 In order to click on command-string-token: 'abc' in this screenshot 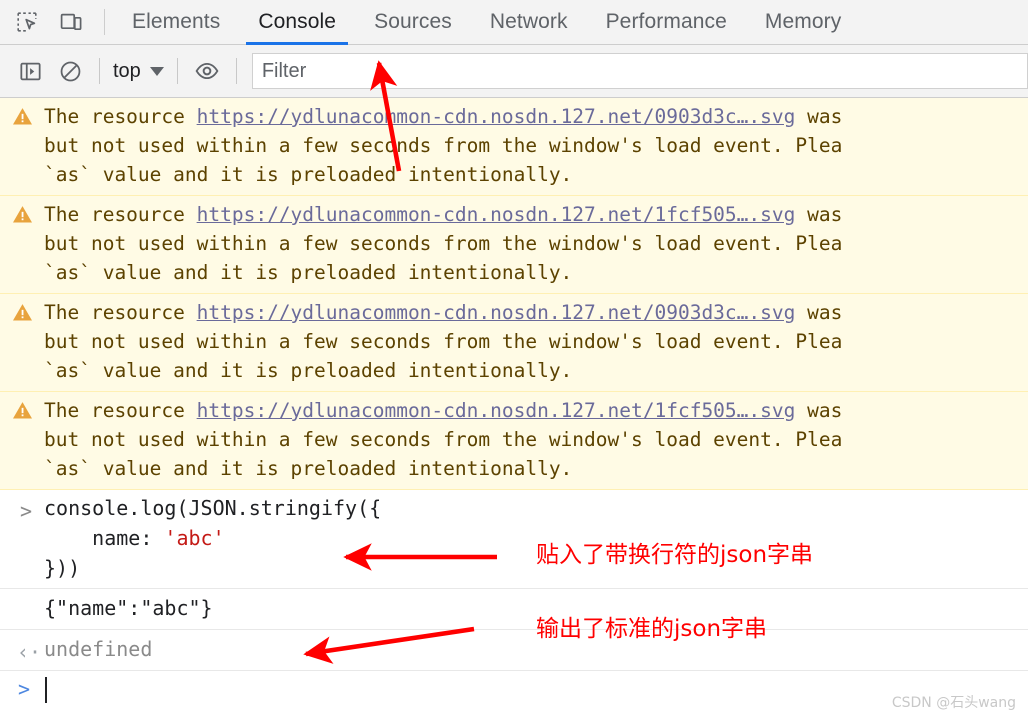, I will do `click(194, 538)`.